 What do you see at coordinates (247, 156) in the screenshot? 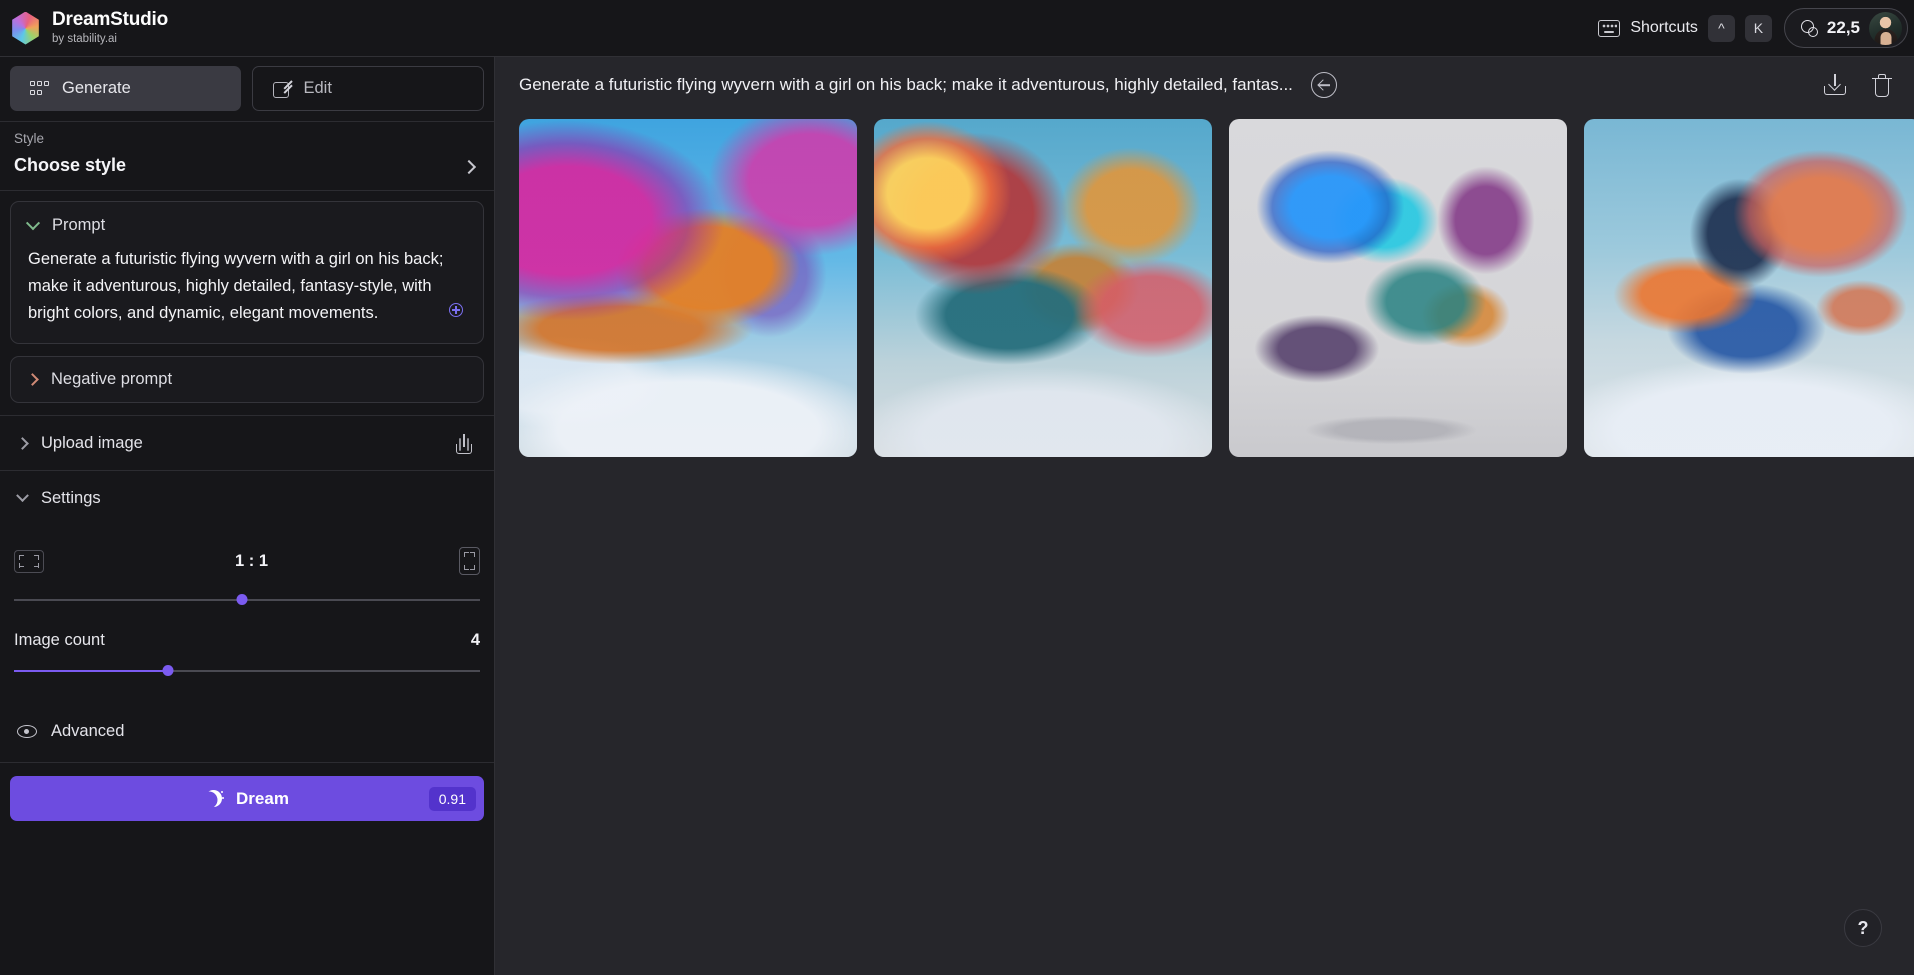
I see `style-selector: Style Choose style` at bounding box center [247, 156].